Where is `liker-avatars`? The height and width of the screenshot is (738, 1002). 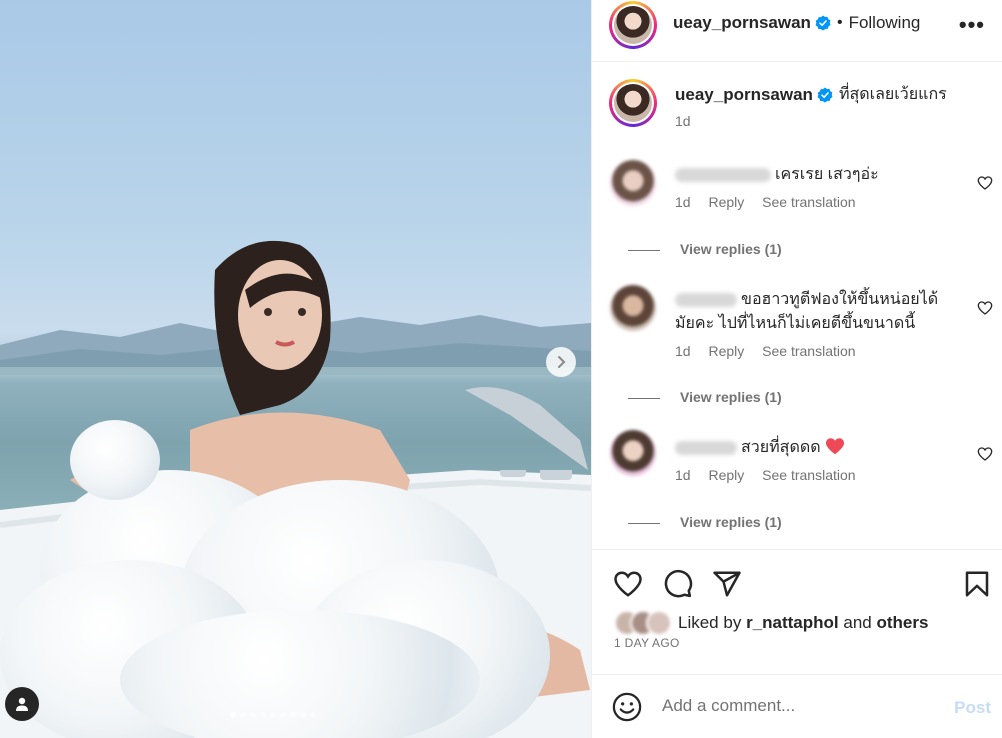 liker-avatars is located at coordinates (646, 623).